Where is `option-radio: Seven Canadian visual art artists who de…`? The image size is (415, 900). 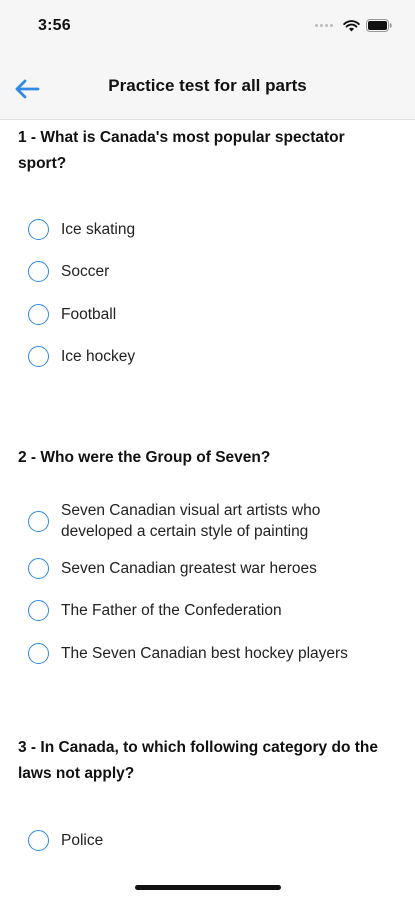 option-radio: Seven Canadian visual art artists who de… is located at coordinates (207, 521).